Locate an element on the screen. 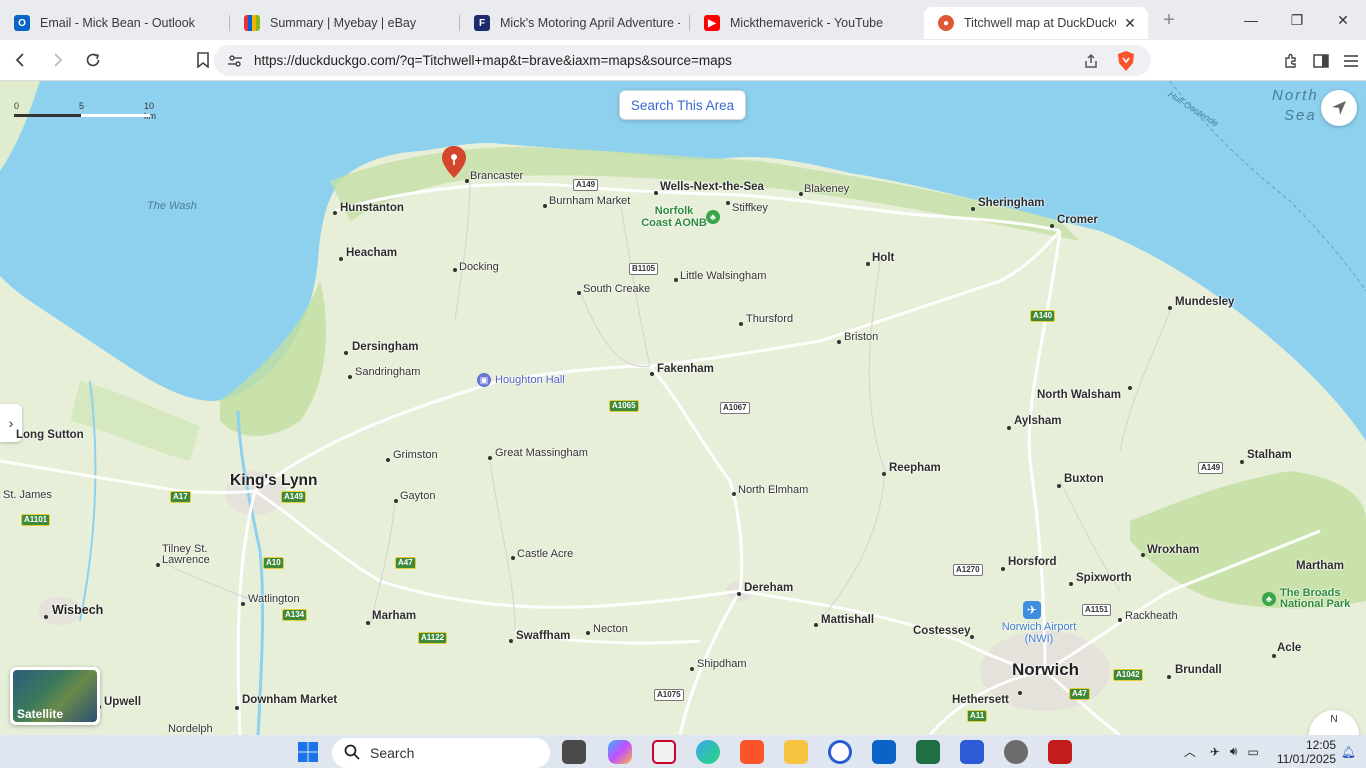 Image resolution: width=1366 pixels, height=768 pixels. settings-gear-icon is located at coordinates (1016, 752).